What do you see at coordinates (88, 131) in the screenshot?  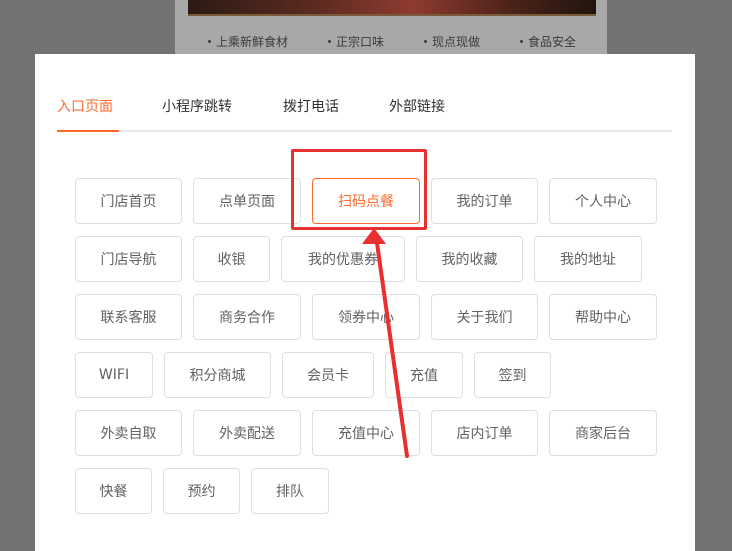 I see `active-tab-indicator` at bounding box center [88, 131].